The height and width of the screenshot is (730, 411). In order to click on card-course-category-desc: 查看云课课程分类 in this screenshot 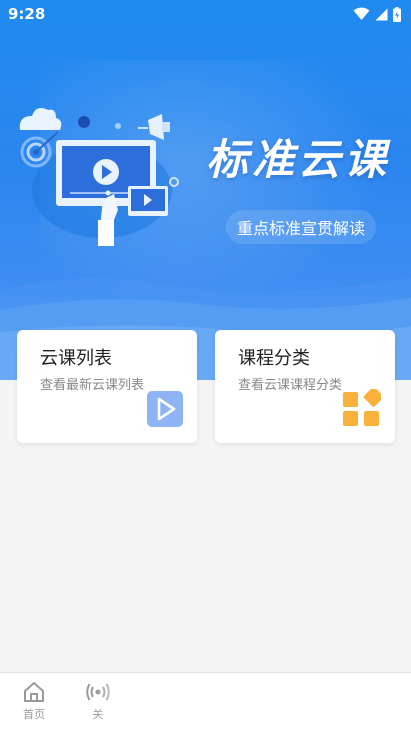, I will do `click(290, 385)`.